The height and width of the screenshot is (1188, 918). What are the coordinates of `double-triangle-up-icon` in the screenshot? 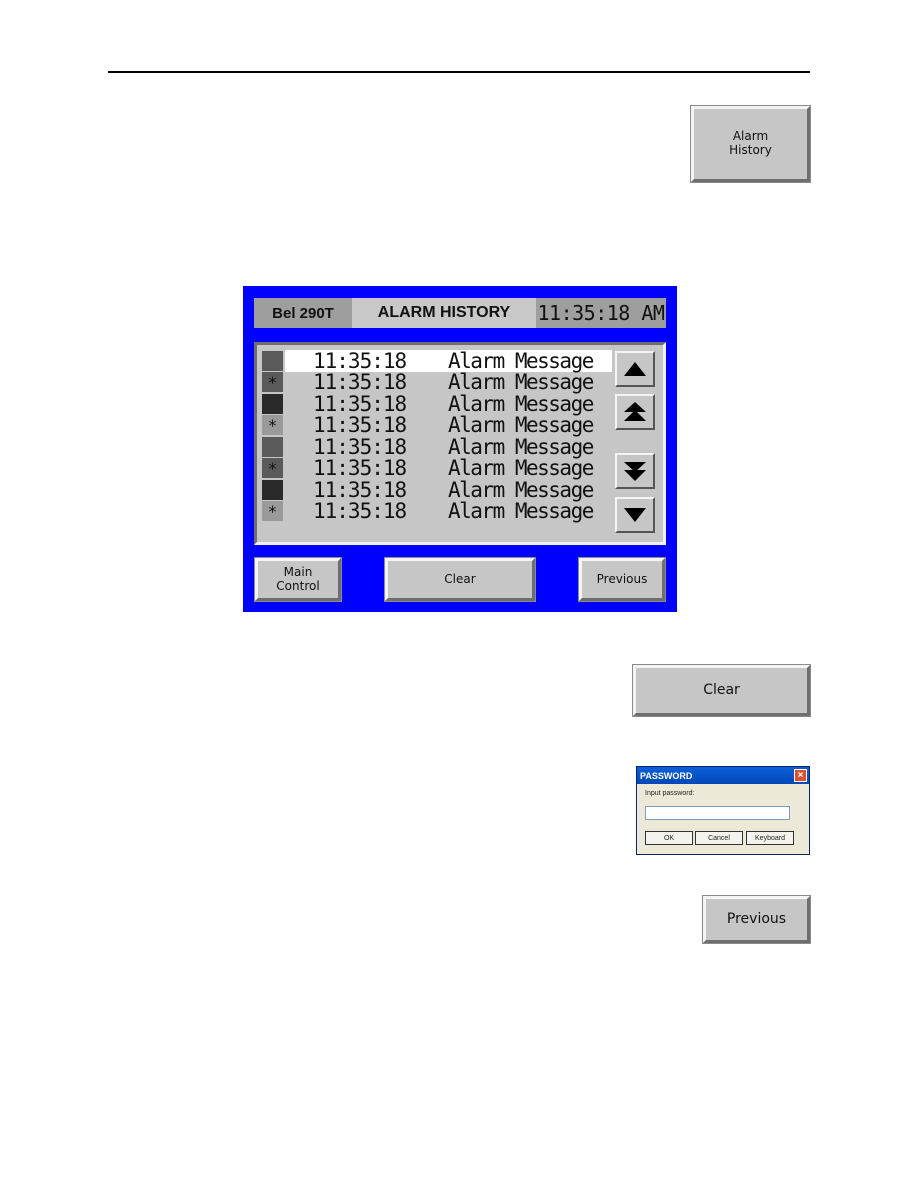 It's located at (635, 411).